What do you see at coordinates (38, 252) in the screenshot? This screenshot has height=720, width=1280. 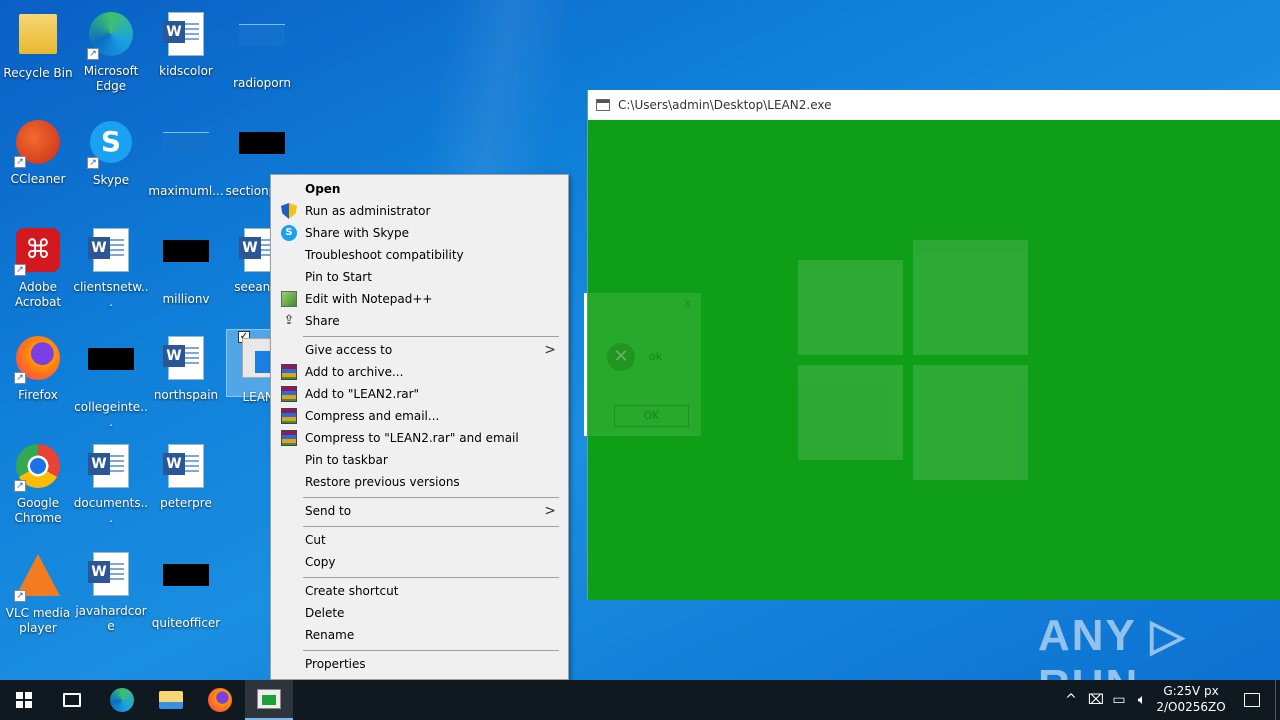 I see `acrobat-icon: ⌘ ↗` at bounding box center [38, 252].